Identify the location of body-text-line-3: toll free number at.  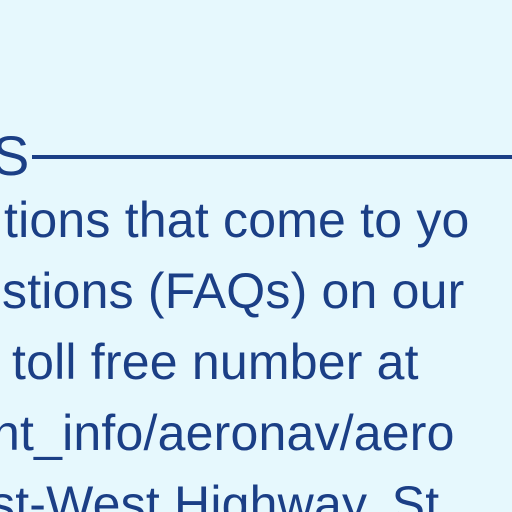
(215, 362).